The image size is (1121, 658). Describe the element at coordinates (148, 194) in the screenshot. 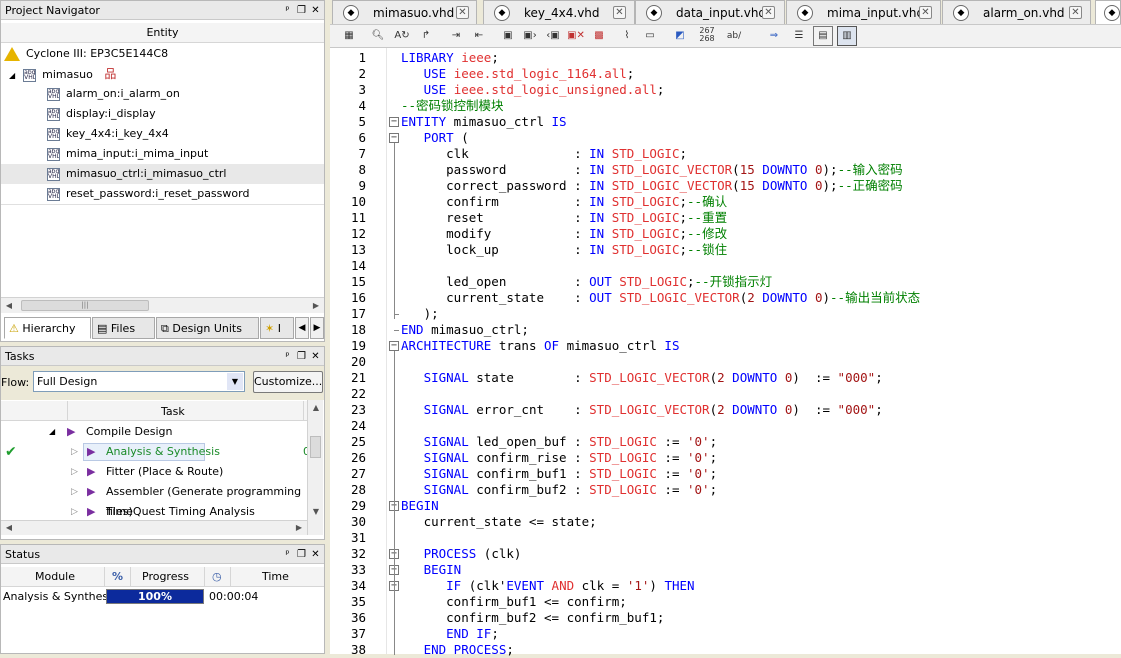

I see `instance-row: abd VHD reset_password:i_reset_password` at that location.